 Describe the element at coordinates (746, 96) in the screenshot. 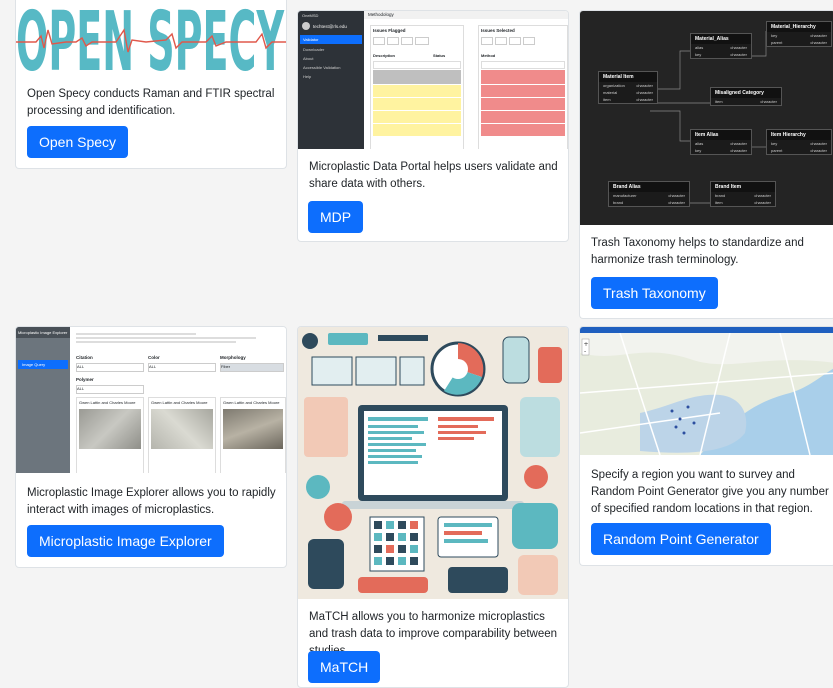

I see `node-misaligned-category: Misaligned Category item character` at that location.